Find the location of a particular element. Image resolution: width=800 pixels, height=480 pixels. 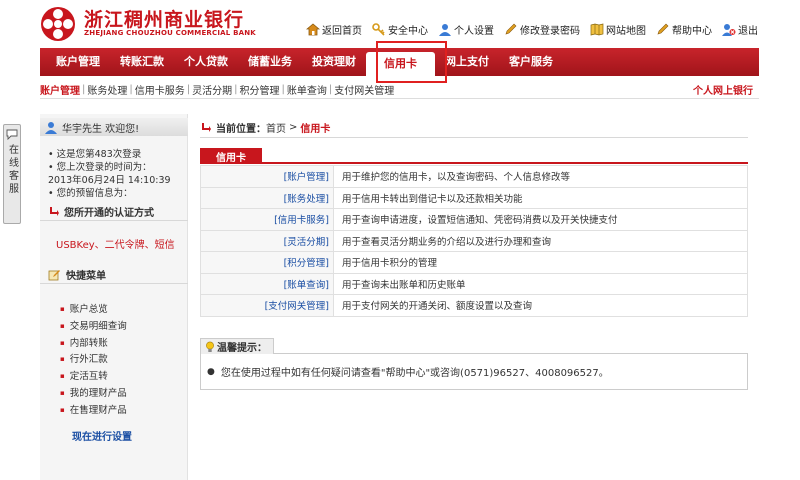

subnav-installment: 灵活分期 is located at coordinates (212, 89).